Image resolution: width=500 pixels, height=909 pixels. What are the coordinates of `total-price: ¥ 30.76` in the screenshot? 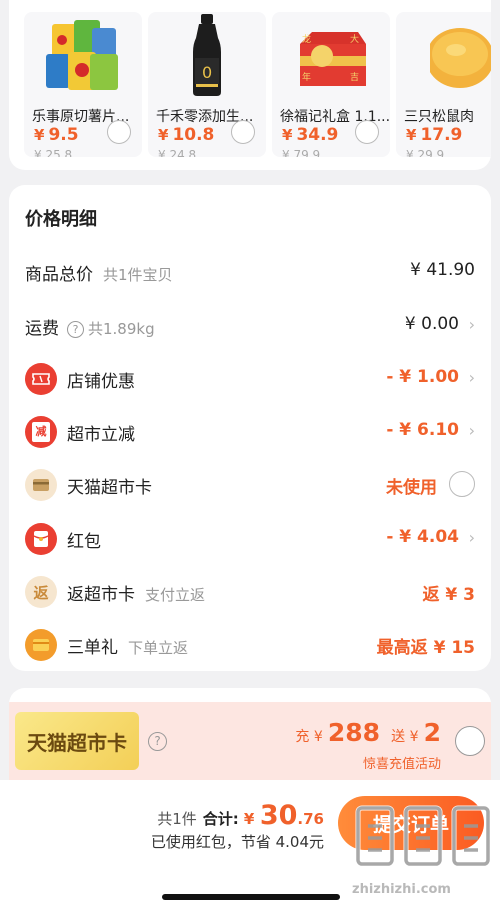 It's located at (283, 815).